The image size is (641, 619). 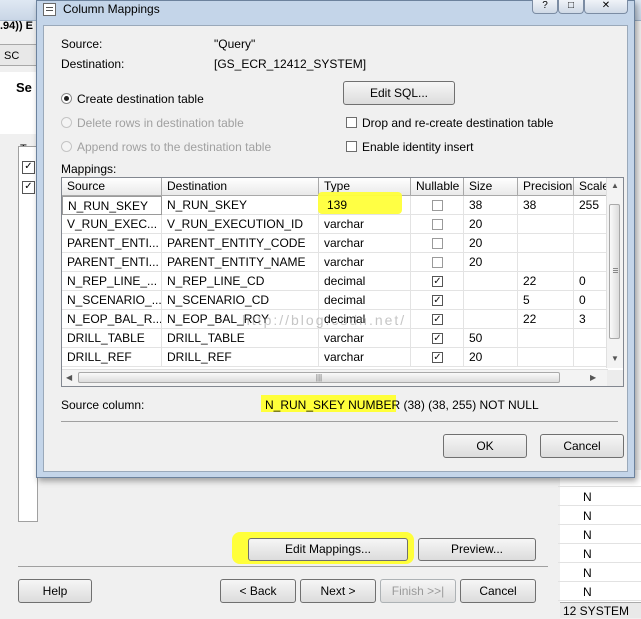 What do you see at coordinates (351, 146) in the screenshot?
I see `identity-insert-checkbox` at bounding box center [351, 146].